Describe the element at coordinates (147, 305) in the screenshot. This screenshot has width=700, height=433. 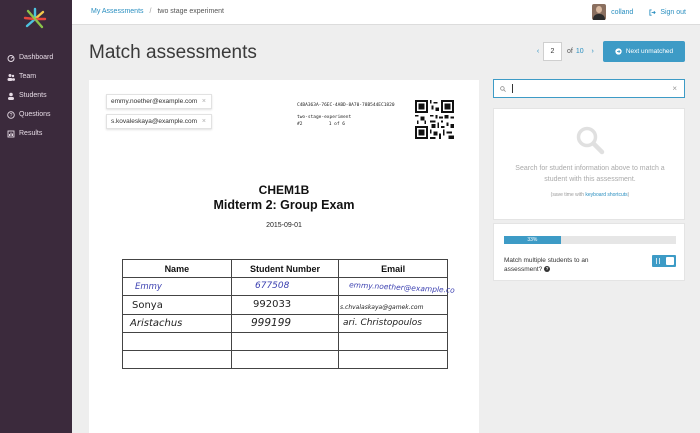
I see `handwritten-name: Sonya` at that location.